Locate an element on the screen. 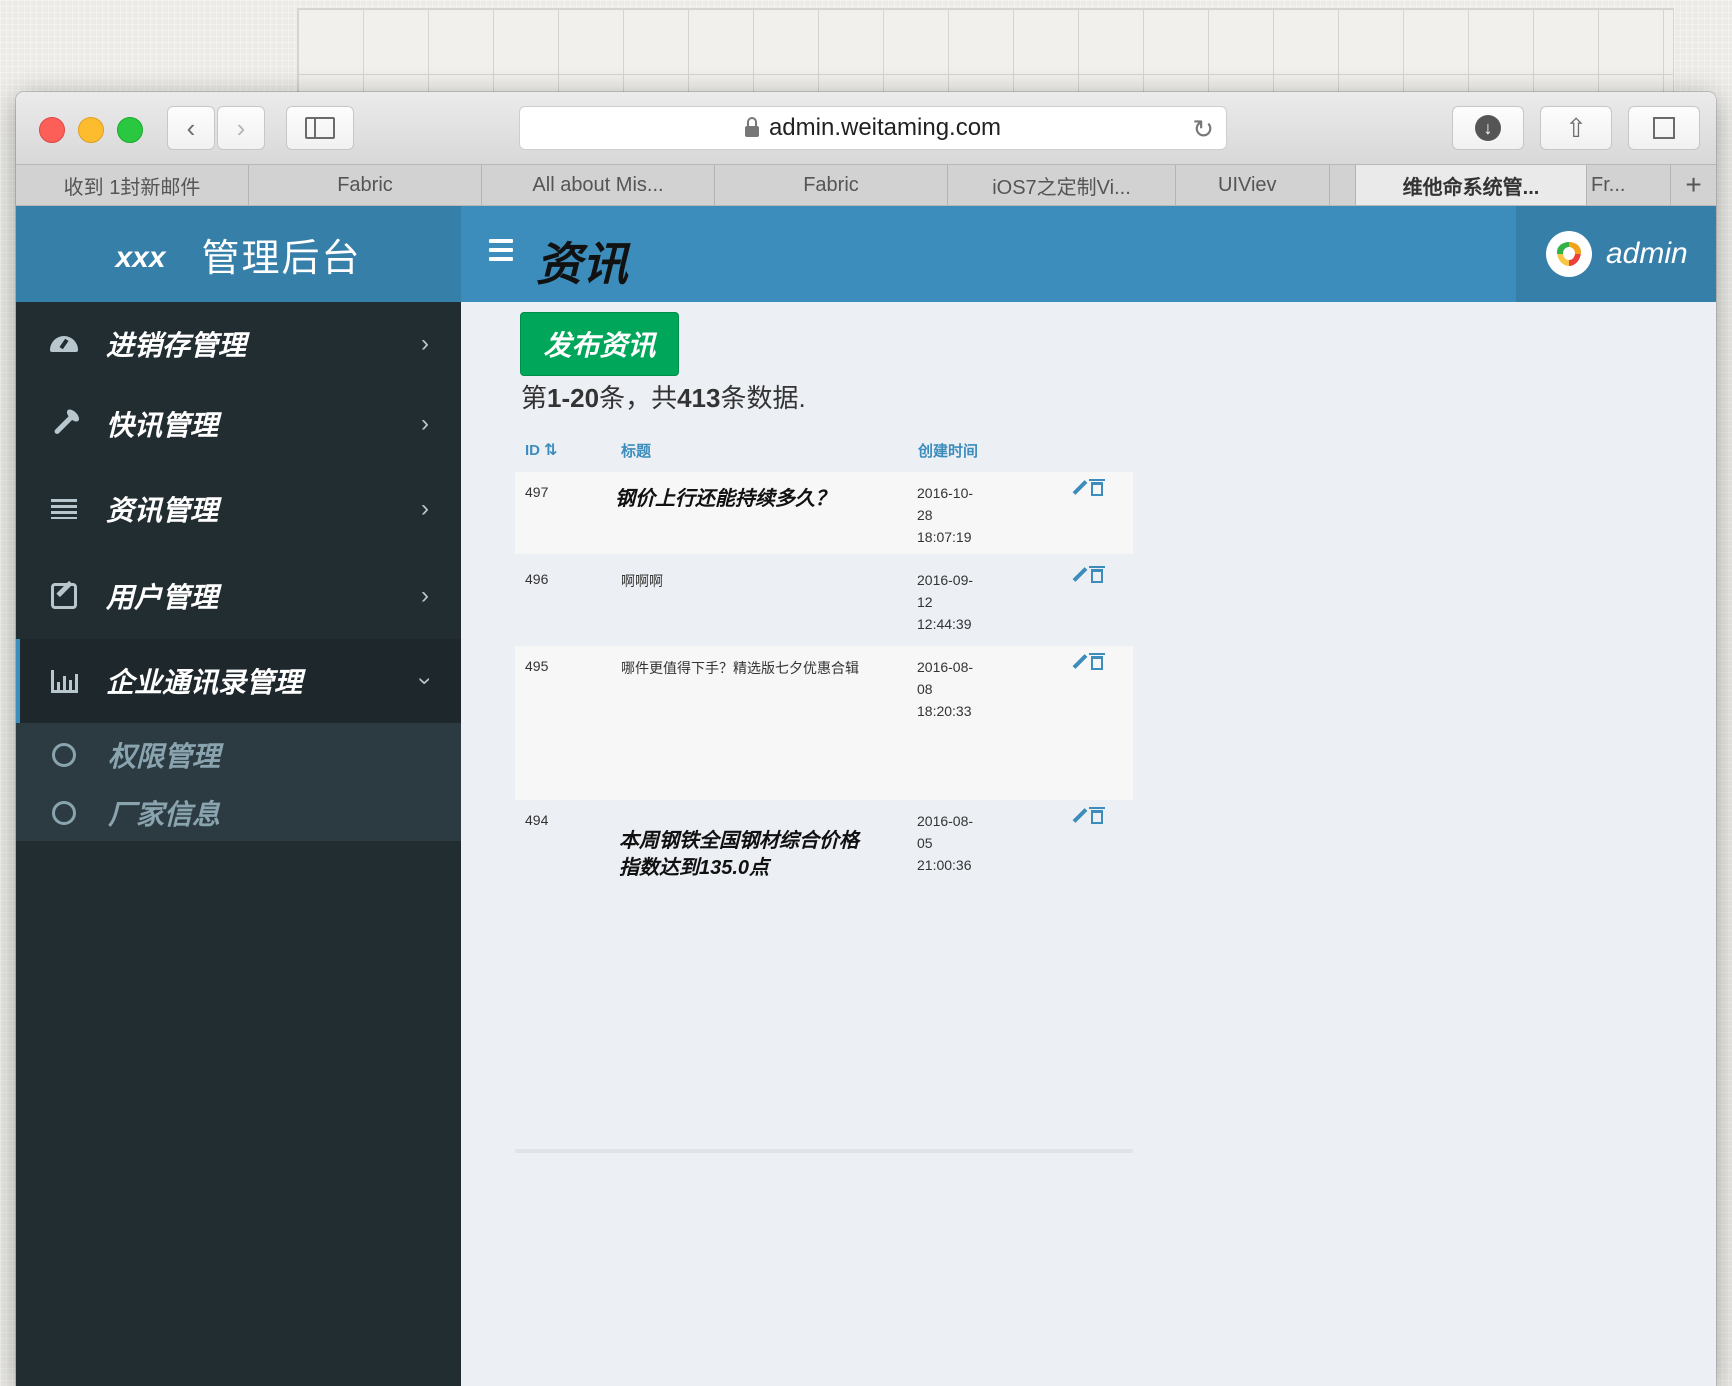  new-tab-button: + is located at coordinates (1693, 185).